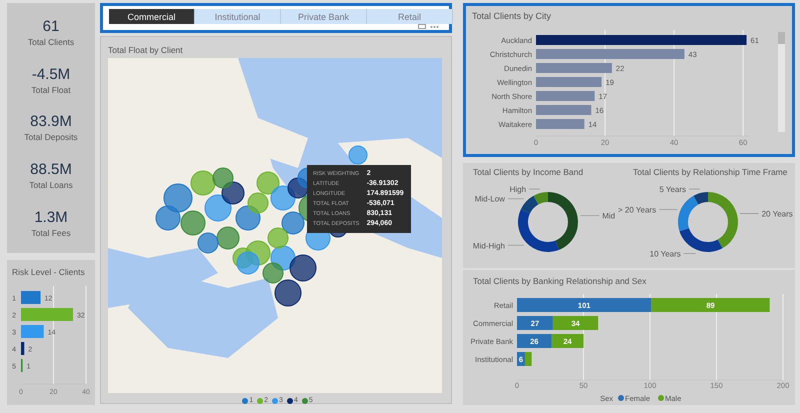 The width and height of the screenshot is (800, 413). Describe the element at coordinates (710, 172) in the screenshot. I see `chart-title: Total Clients by Relationship Time Frame` at that location.